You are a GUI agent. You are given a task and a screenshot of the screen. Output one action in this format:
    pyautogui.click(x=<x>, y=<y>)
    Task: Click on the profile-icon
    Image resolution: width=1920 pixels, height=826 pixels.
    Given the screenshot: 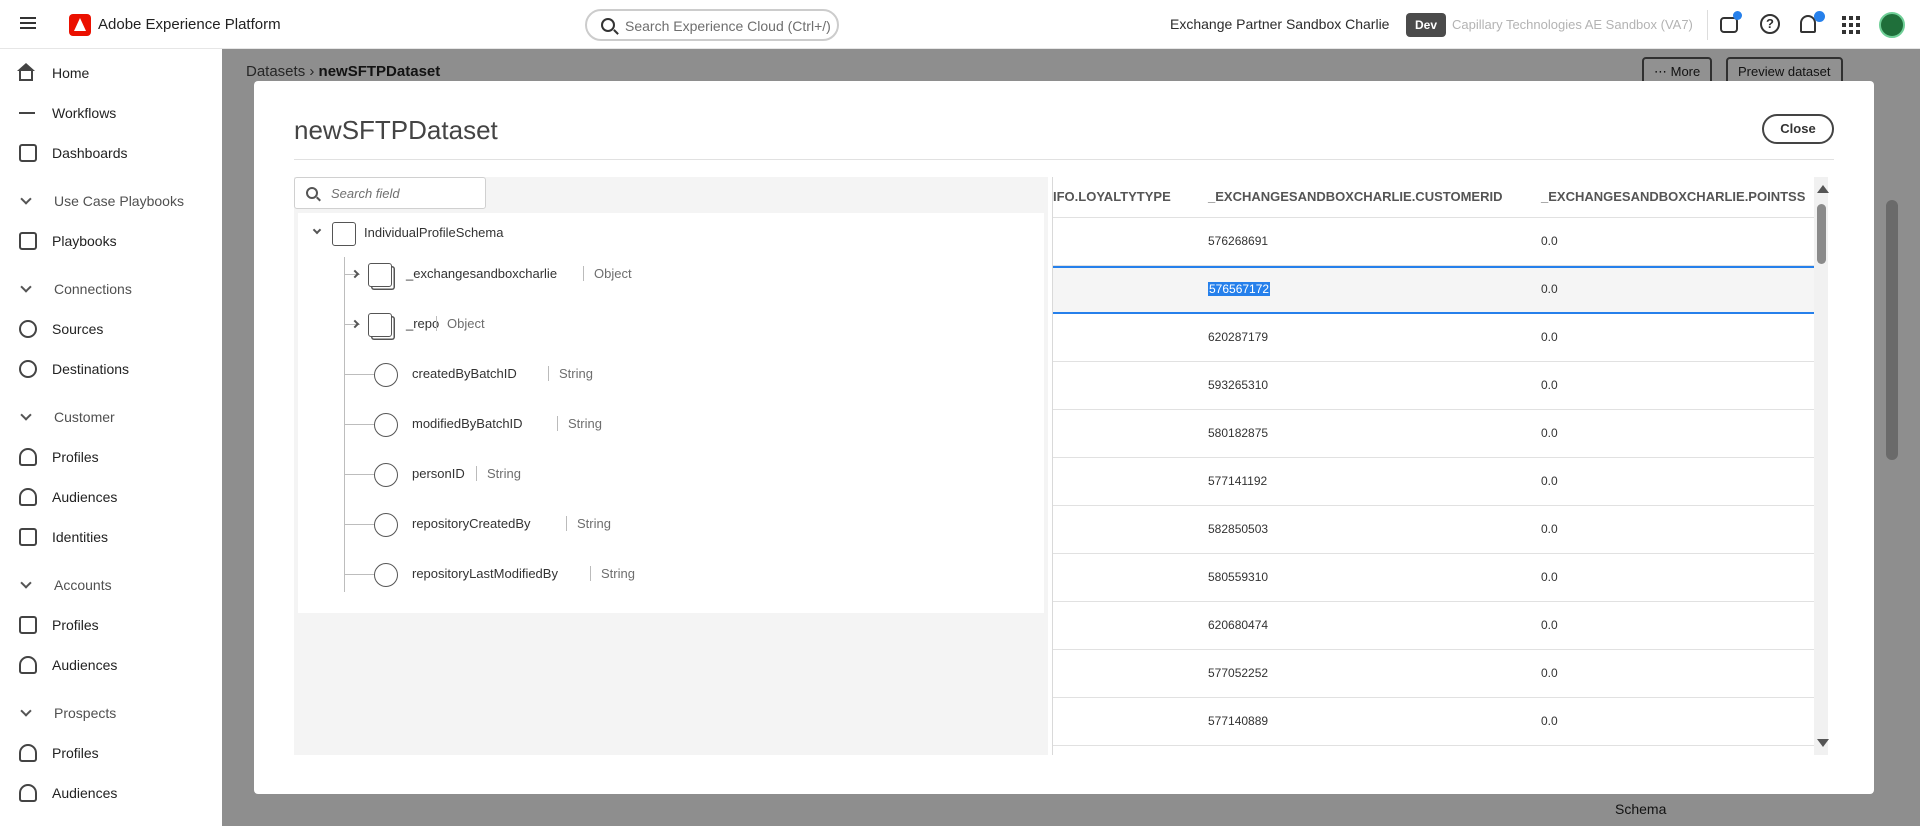 What is the action you would take?
    pyautogui.click(x=28, y=753)
    